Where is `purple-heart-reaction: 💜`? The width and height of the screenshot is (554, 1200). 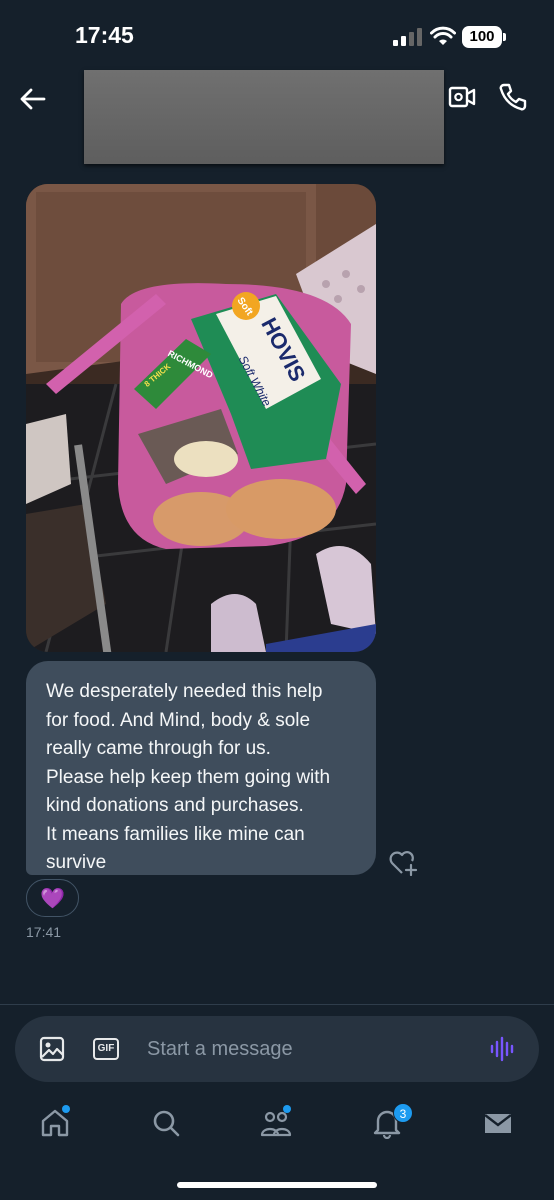
purple-heart-reaction: 💜 is located at coordinates (52, 898).